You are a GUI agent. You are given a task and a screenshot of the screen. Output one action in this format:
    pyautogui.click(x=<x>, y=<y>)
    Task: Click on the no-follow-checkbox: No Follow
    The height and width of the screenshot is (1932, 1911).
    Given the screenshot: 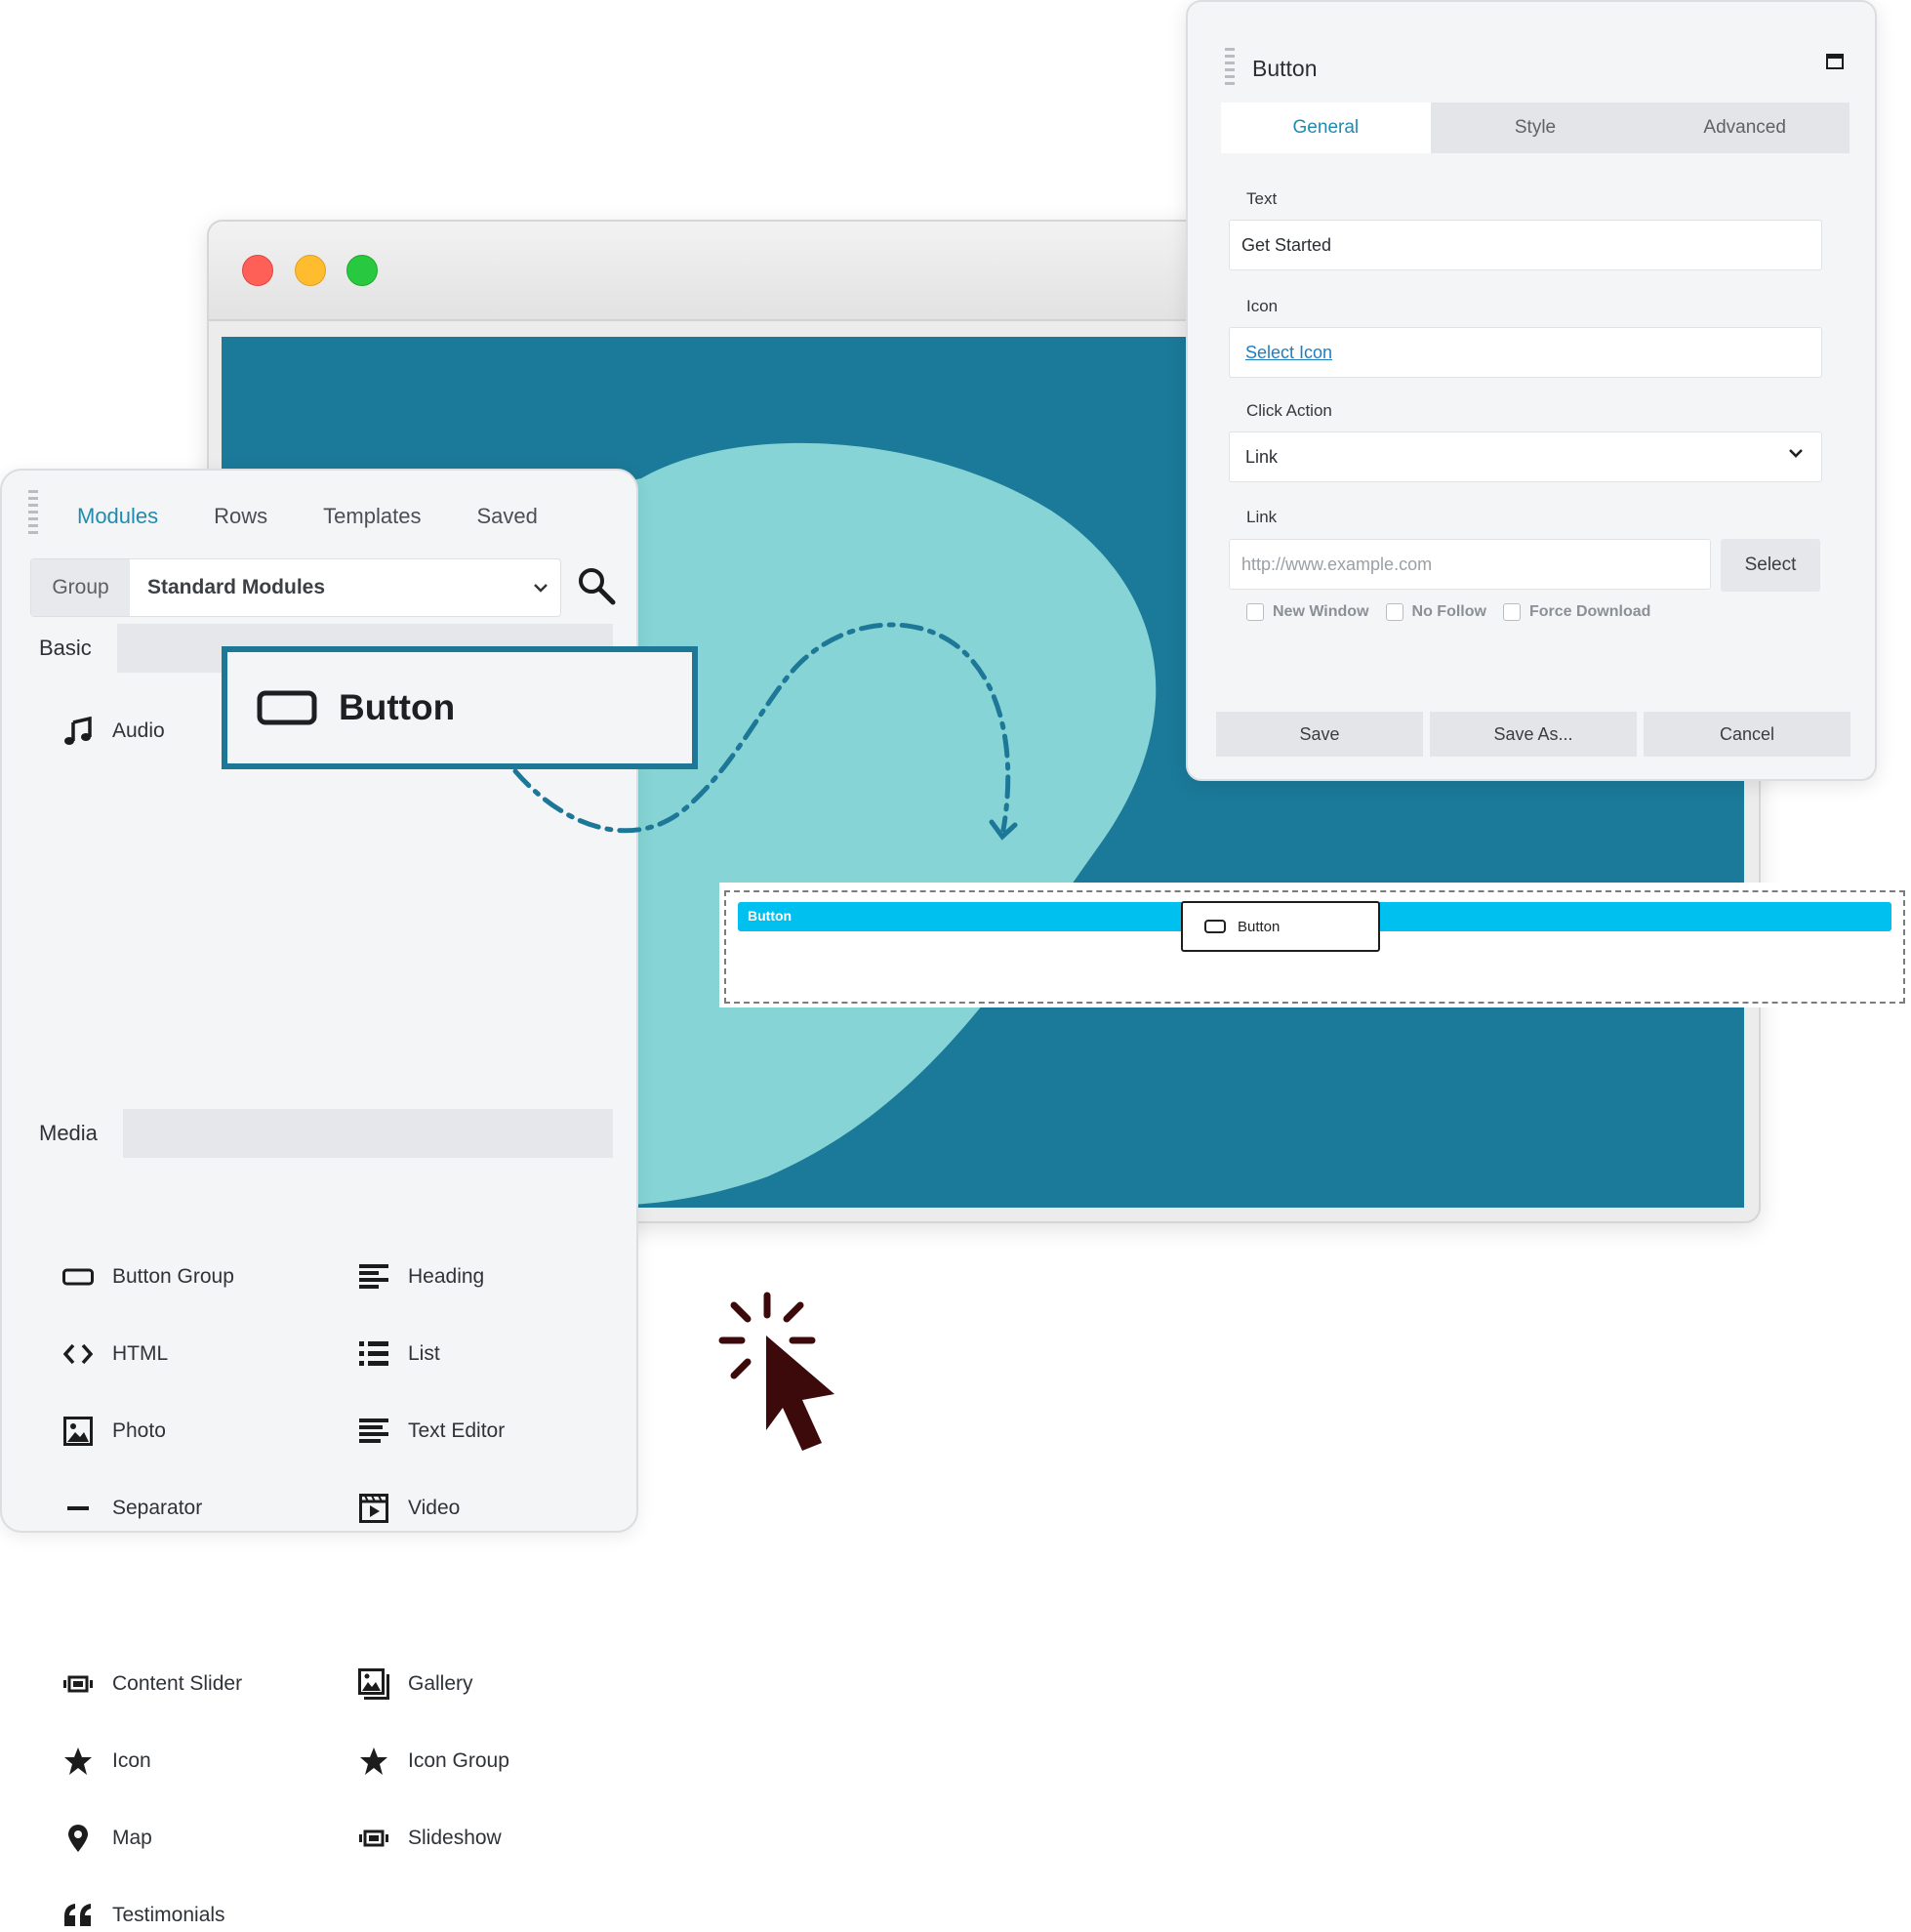 What is the action you would take?
    pyautogui.click(x=1435, y=612)
    